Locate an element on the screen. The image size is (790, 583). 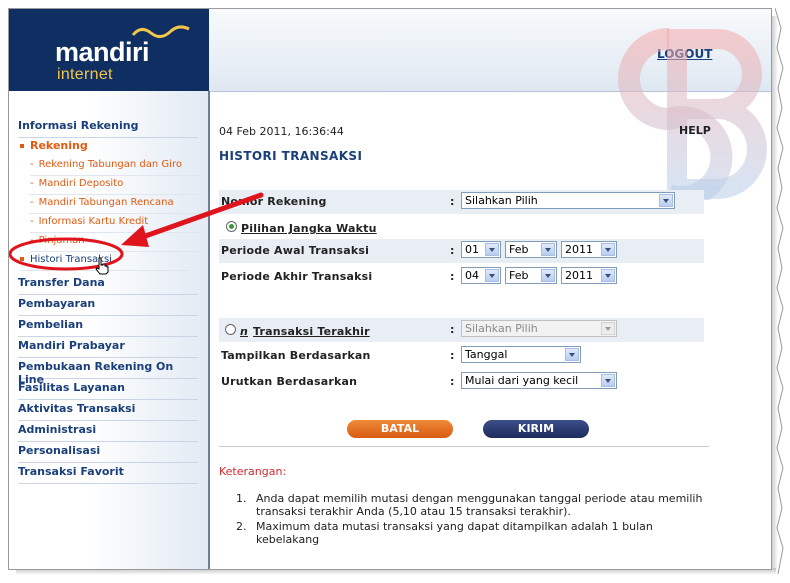
start-day-select: 01 is located at coordinates (481, 249).